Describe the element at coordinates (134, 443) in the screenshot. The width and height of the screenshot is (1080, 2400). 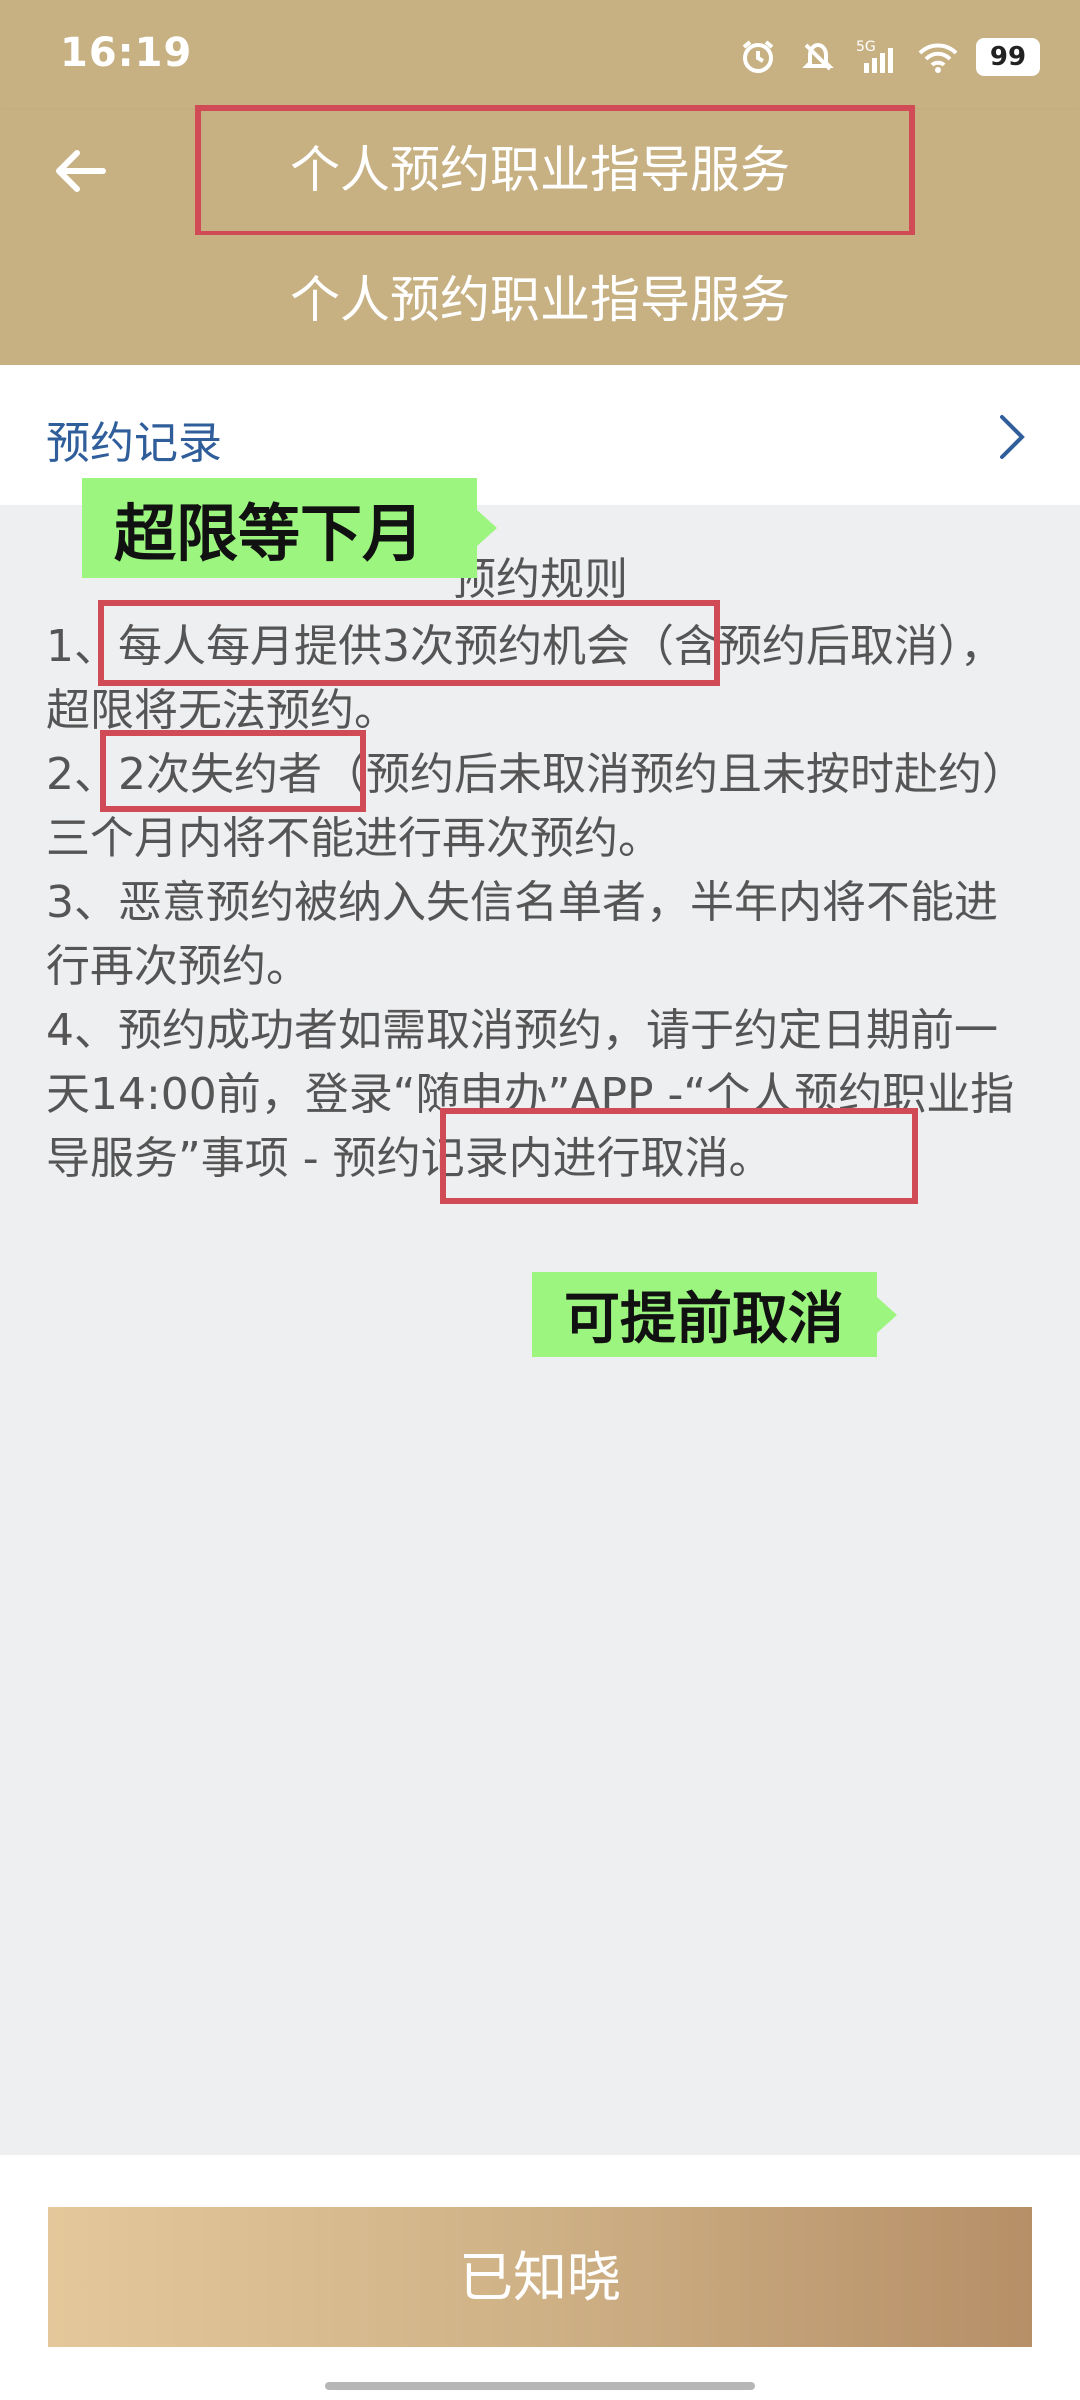
I see `booking-records-label: 预约记录` at that location.